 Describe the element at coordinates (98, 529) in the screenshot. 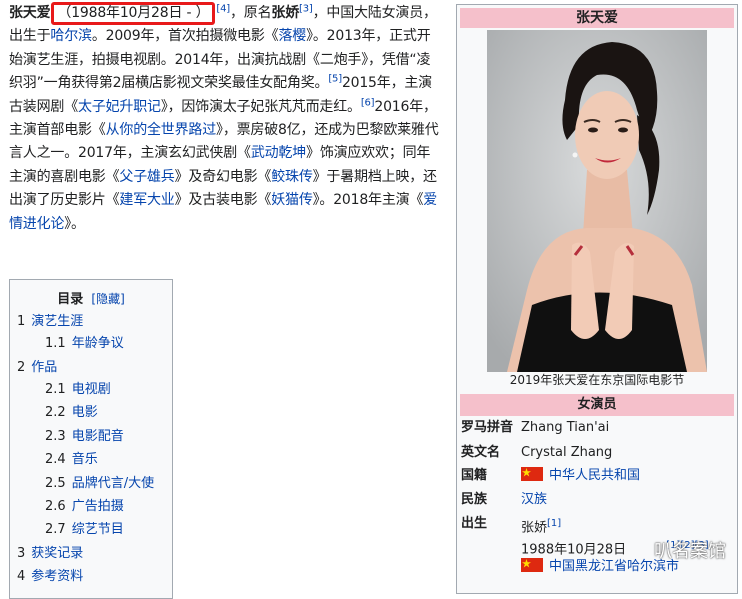

I see `toc-item-label: 综艺节目` at that location.